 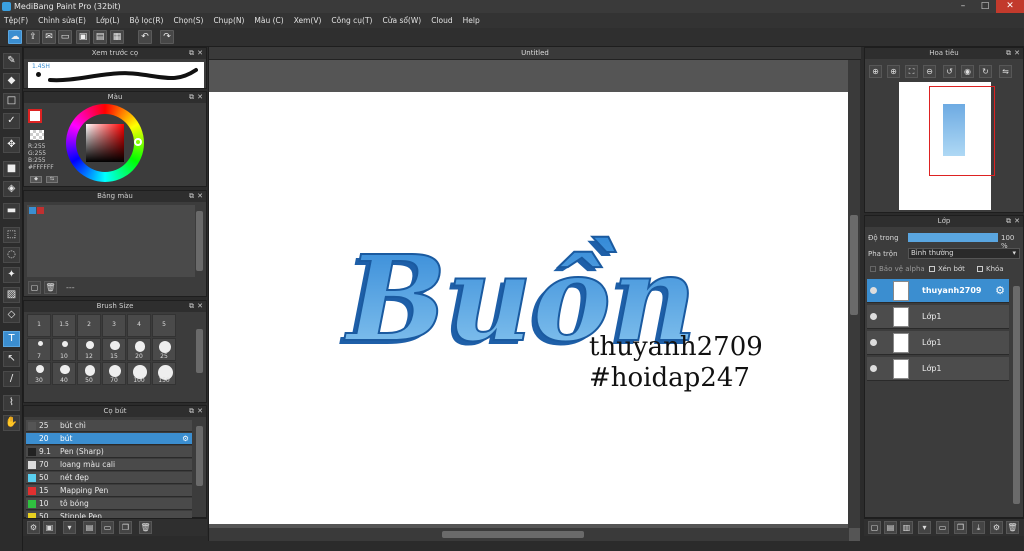 What do you see at coordinates (960, 527) in the screenshot?
I see `duplicate-layer-icon: ❐` at bounding box center [960, 527].